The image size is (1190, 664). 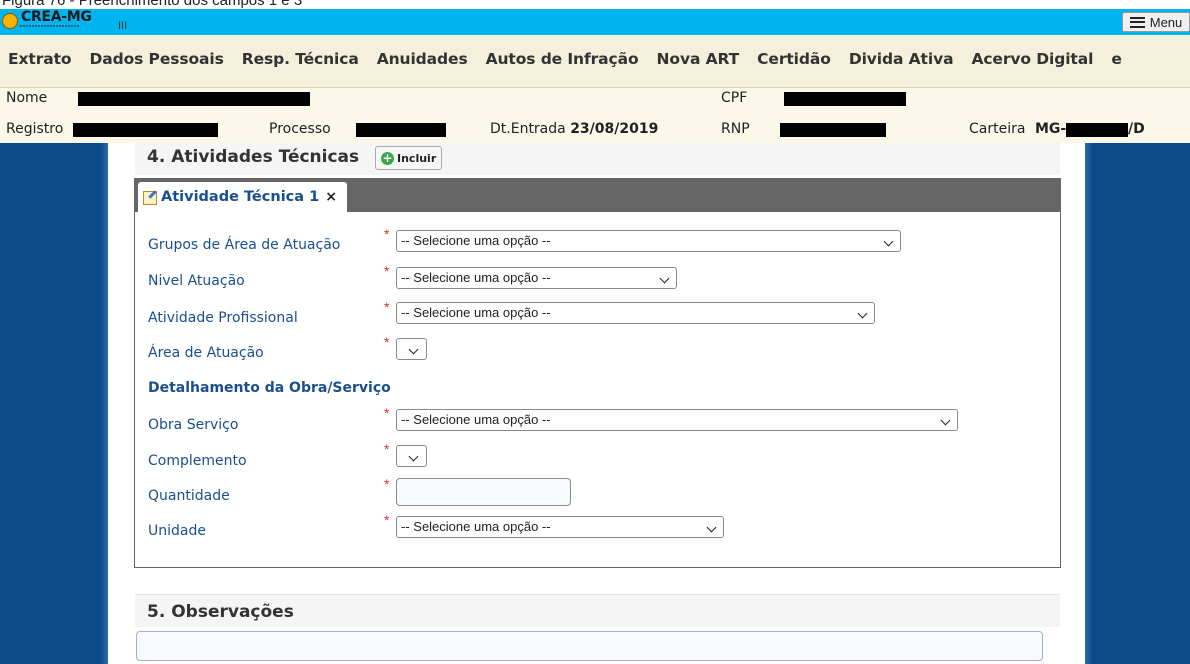 I want to click on nav-item-acervo-digital: Acervo Digital, so click(x=1032, y=59).